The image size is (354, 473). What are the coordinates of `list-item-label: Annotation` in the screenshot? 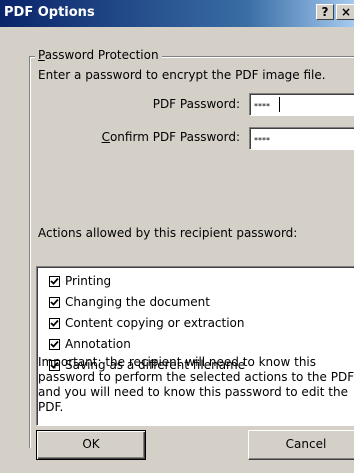 It's located at (98, 344).